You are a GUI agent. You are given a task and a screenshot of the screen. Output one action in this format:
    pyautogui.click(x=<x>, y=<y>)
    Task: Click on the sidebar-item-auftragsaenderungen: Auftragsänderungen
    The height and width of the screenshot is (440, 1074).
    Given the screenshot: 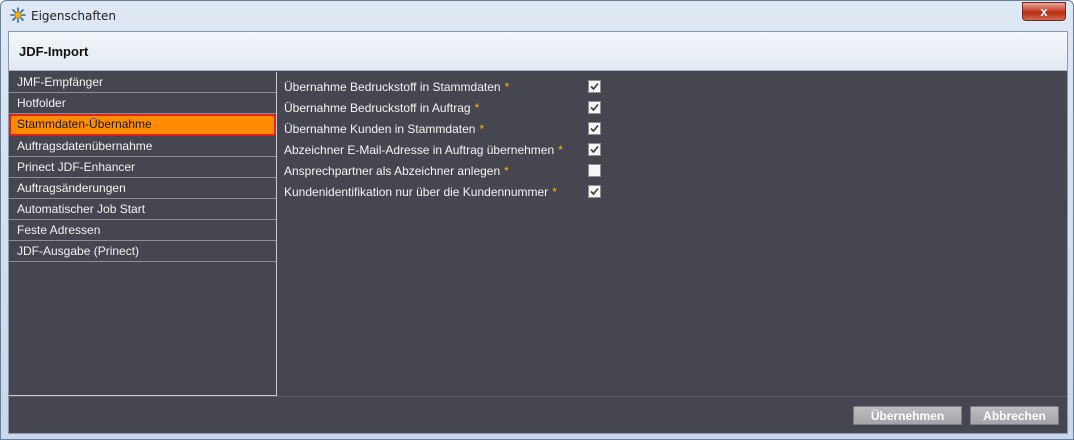 What is the action you would take?
    pyautogui.click(x=142, y=188)
    